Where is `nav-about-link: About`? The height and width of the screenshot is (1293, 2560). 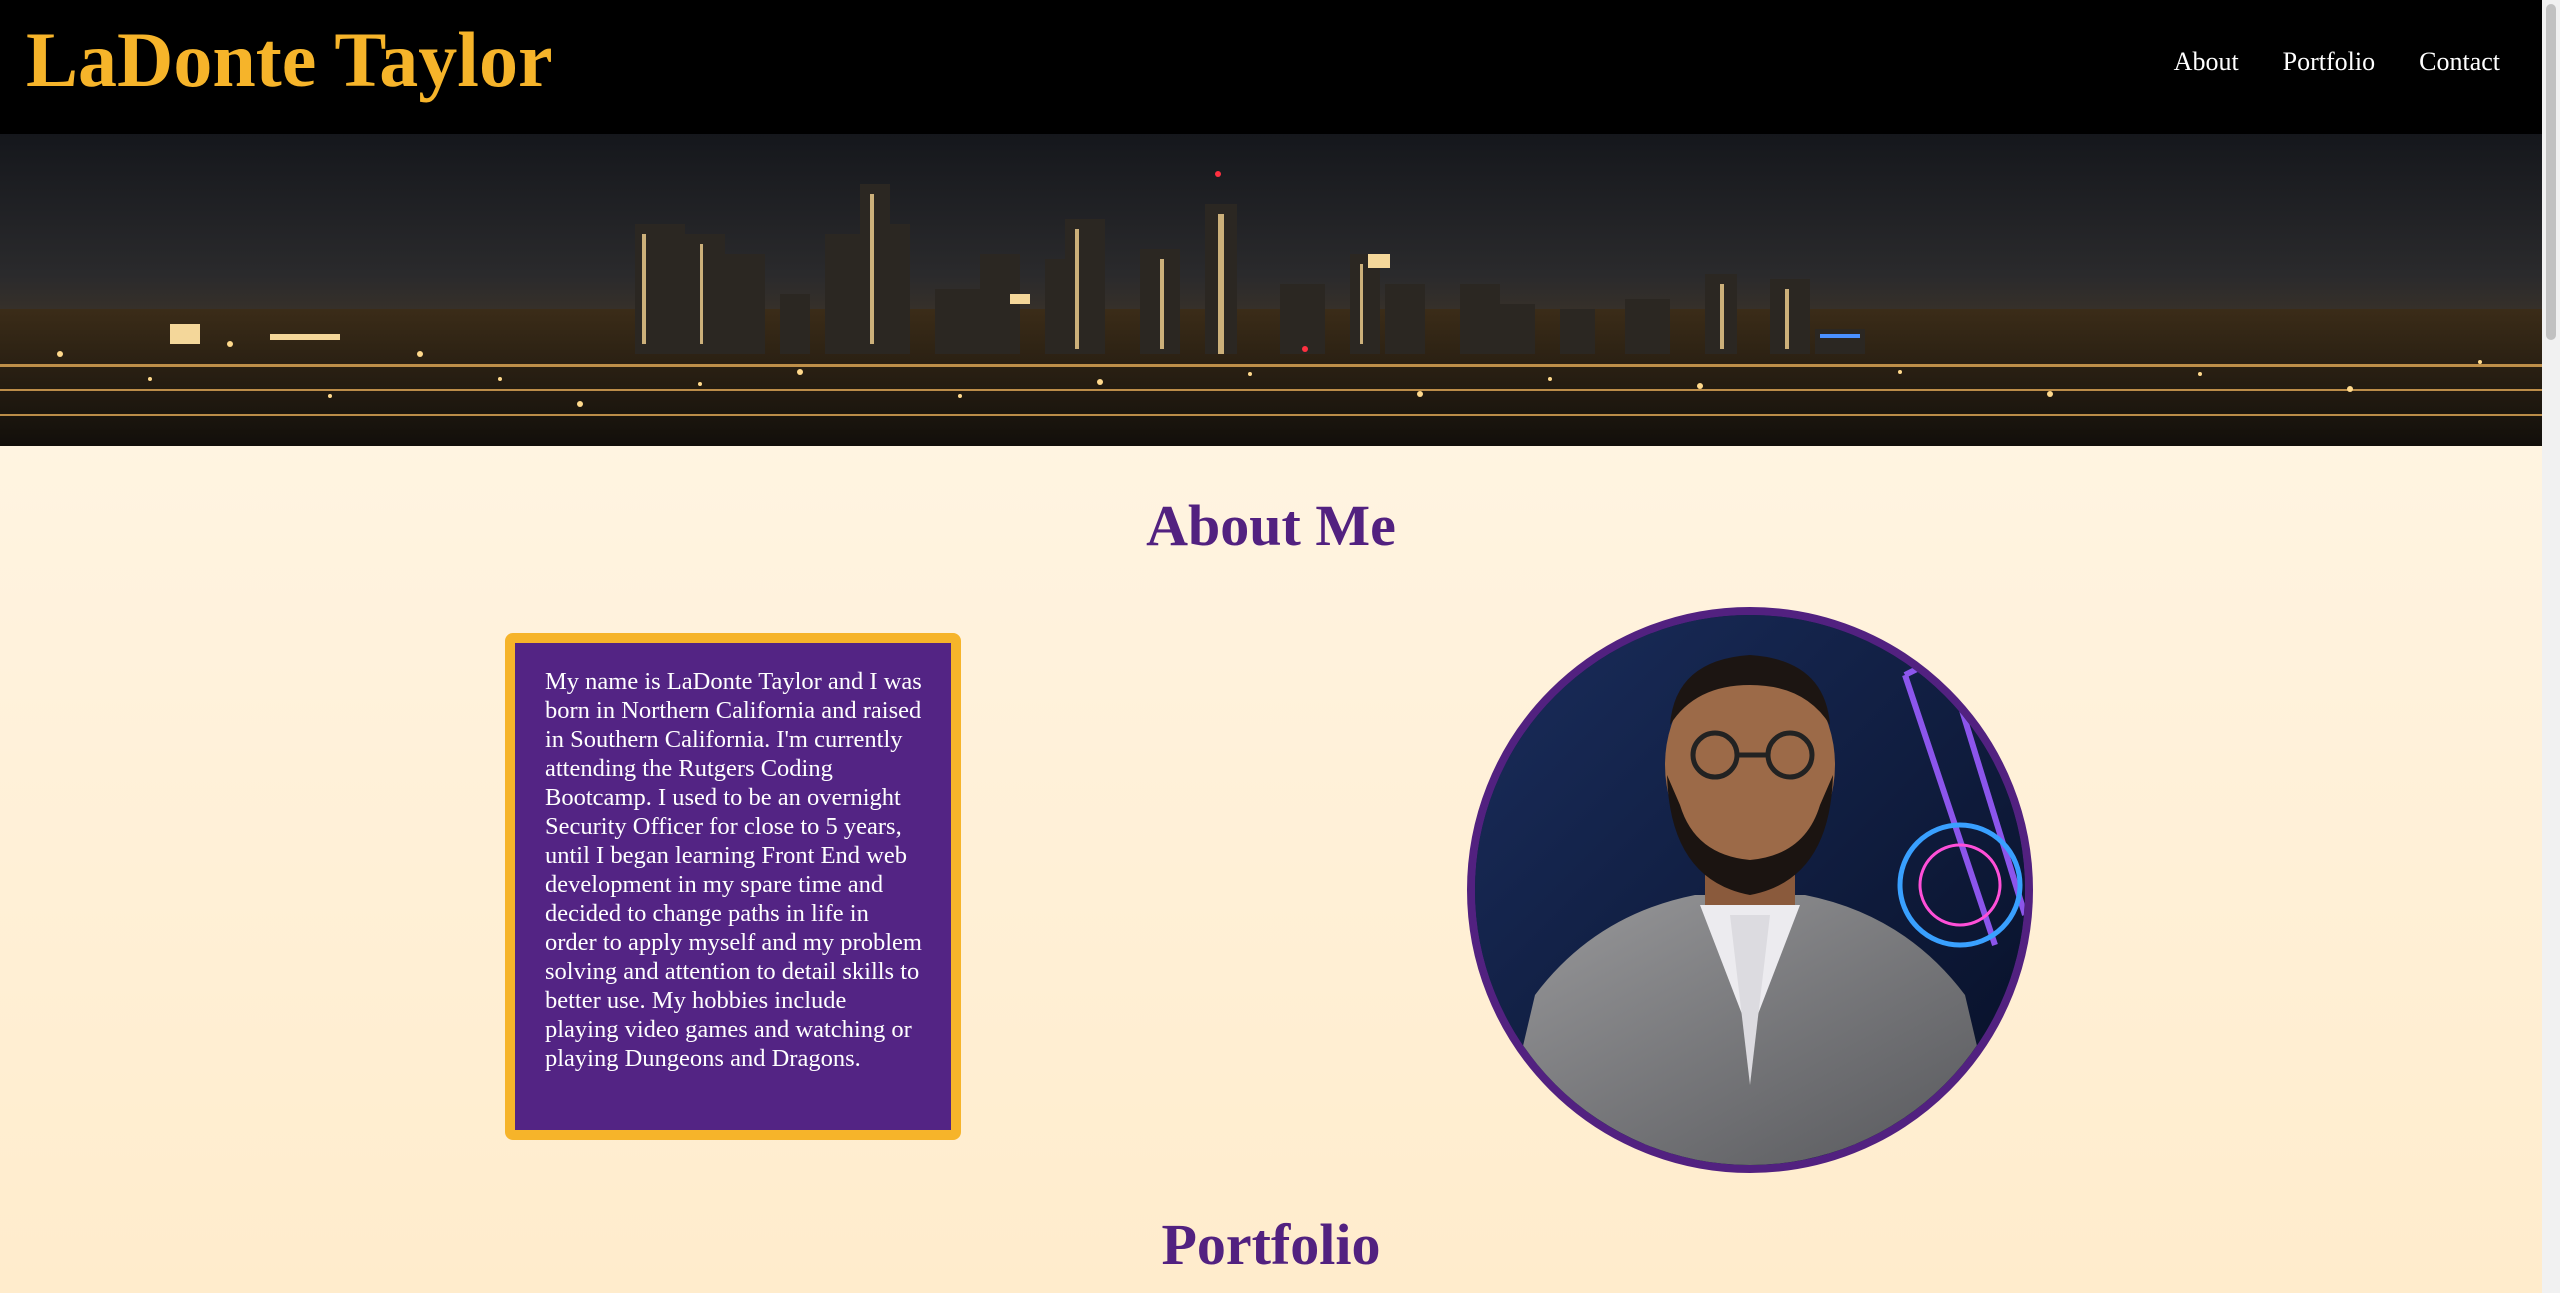
nav-about-link: About is located at coordinates (2206, 62).